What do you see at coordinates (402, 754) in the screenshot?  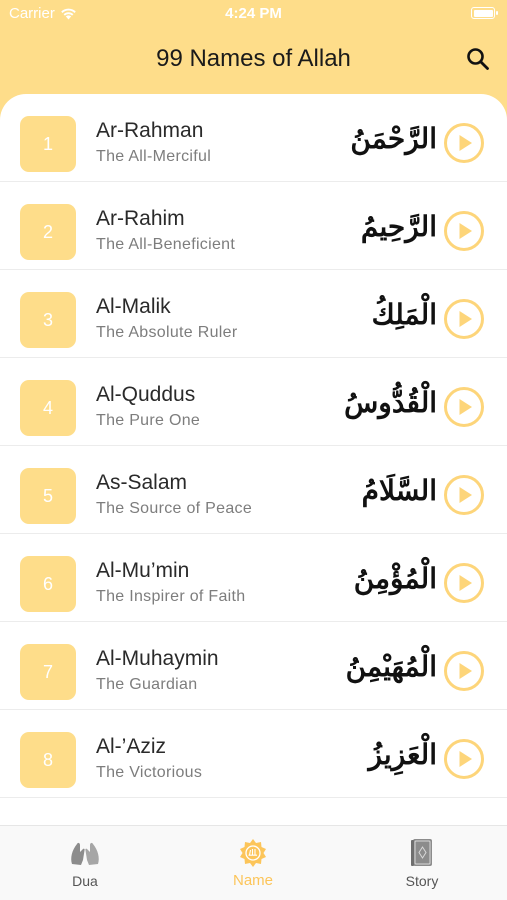 I see `arabic-name: الْعَزِيزُ` at bounding box center [402, 754].